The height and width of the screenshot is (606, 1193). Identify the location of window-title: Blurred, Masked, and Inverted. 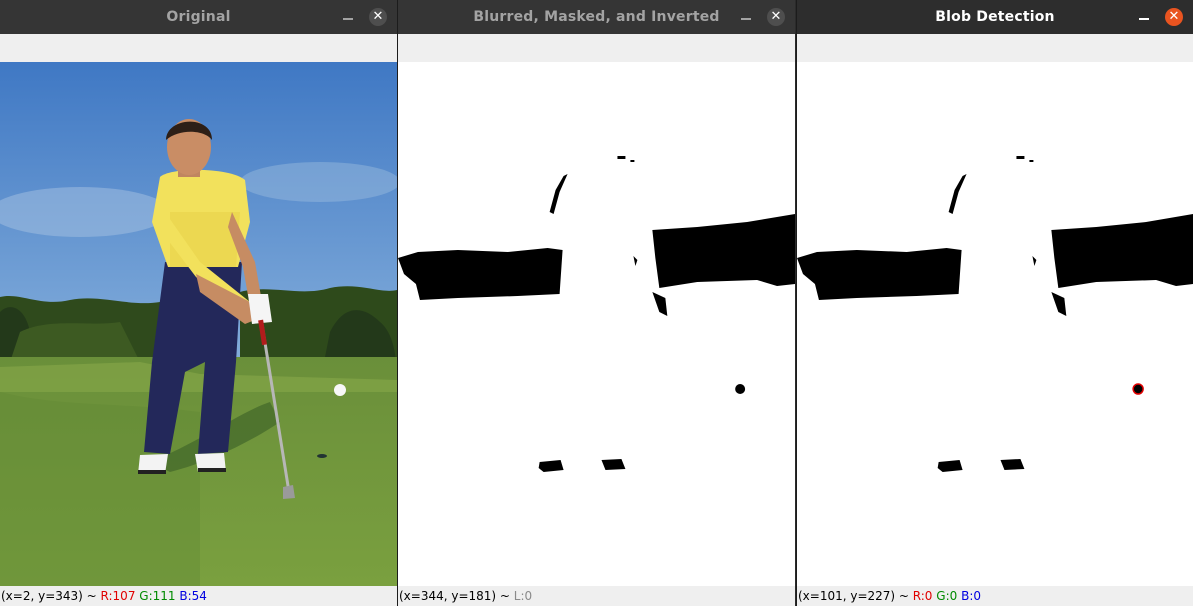
(596, 17).